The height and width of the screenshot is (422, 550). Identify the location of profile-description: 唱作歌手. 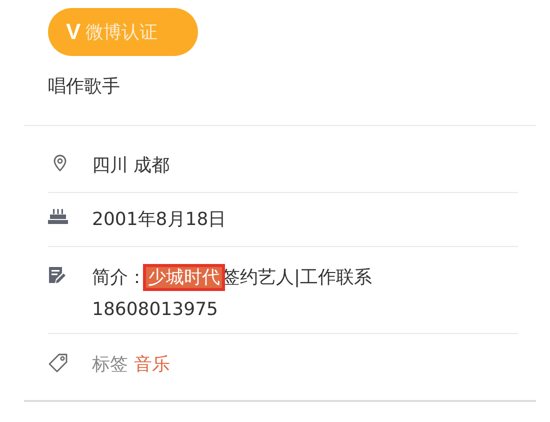
(84, 86).